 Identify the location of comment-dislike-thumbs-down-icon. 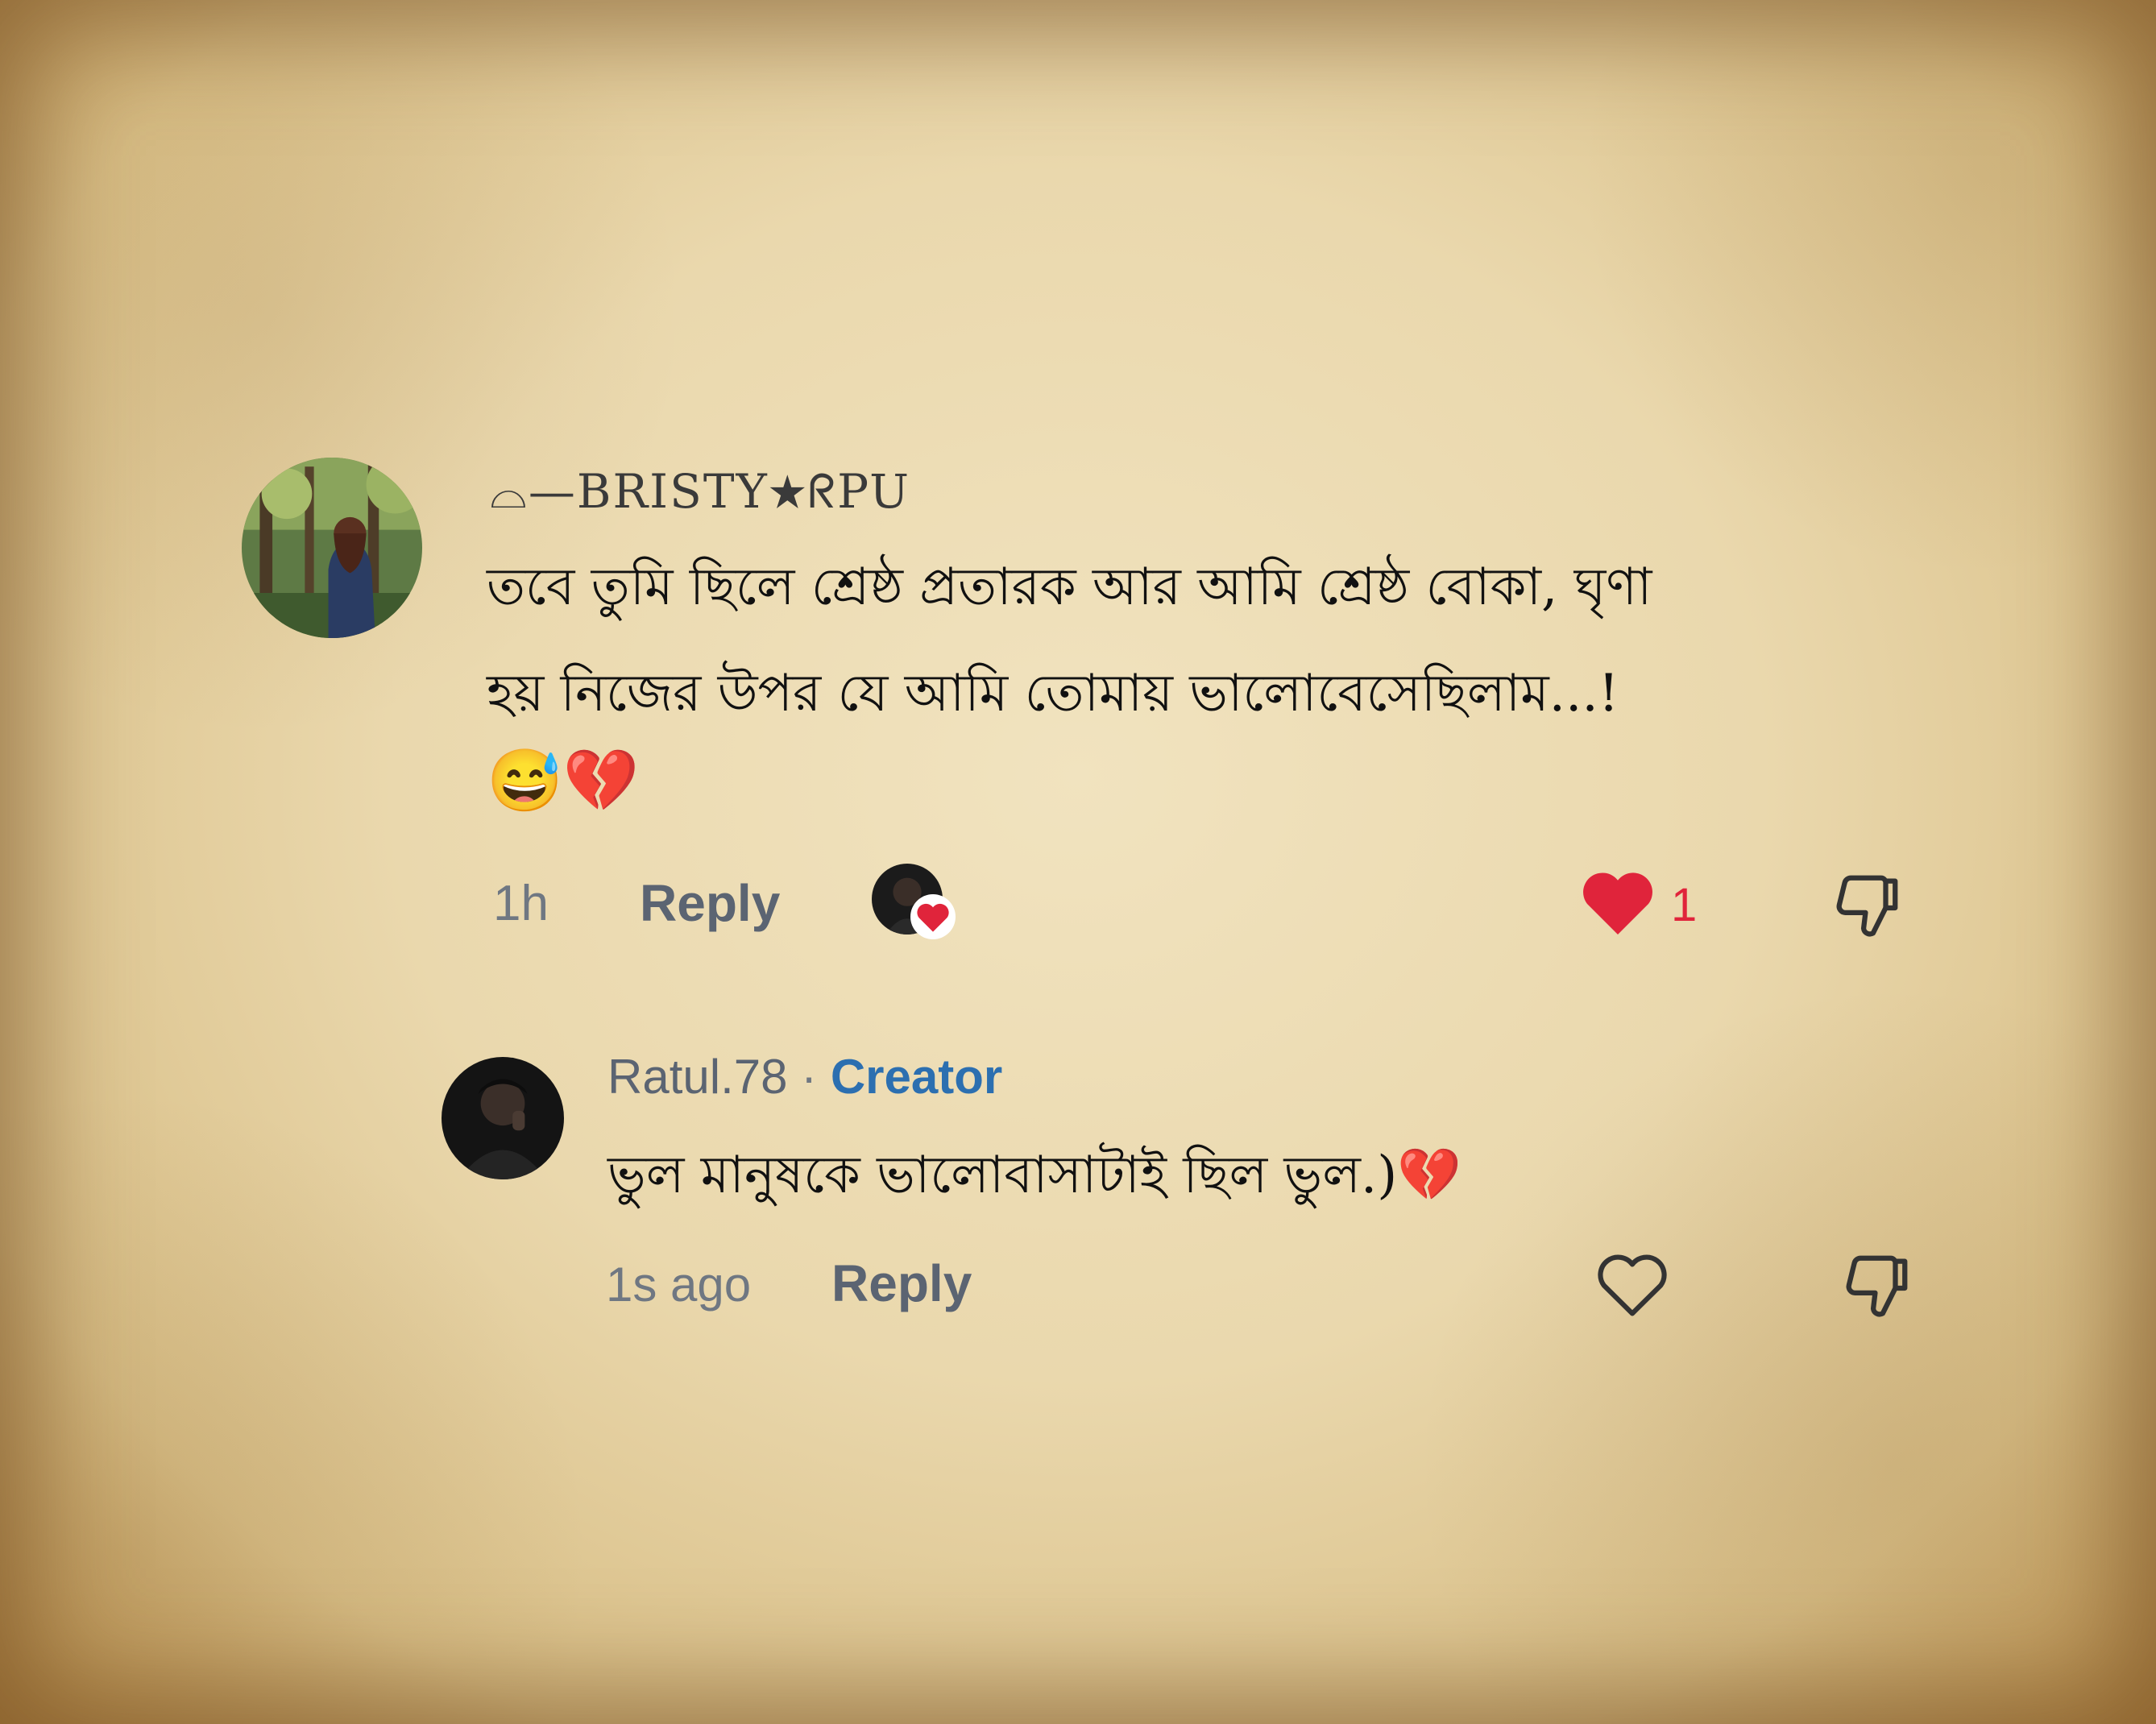
(1867, 906).